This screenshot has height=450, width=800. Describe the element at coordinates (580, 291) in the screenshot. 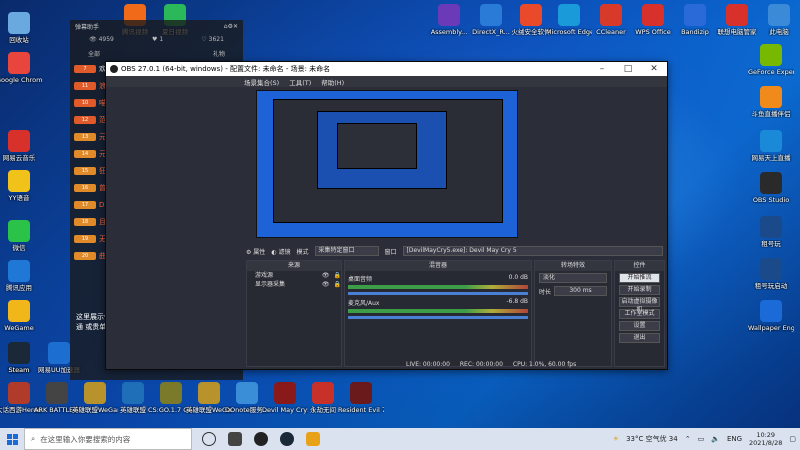

I see `duration-input: 300 ms` at that location.